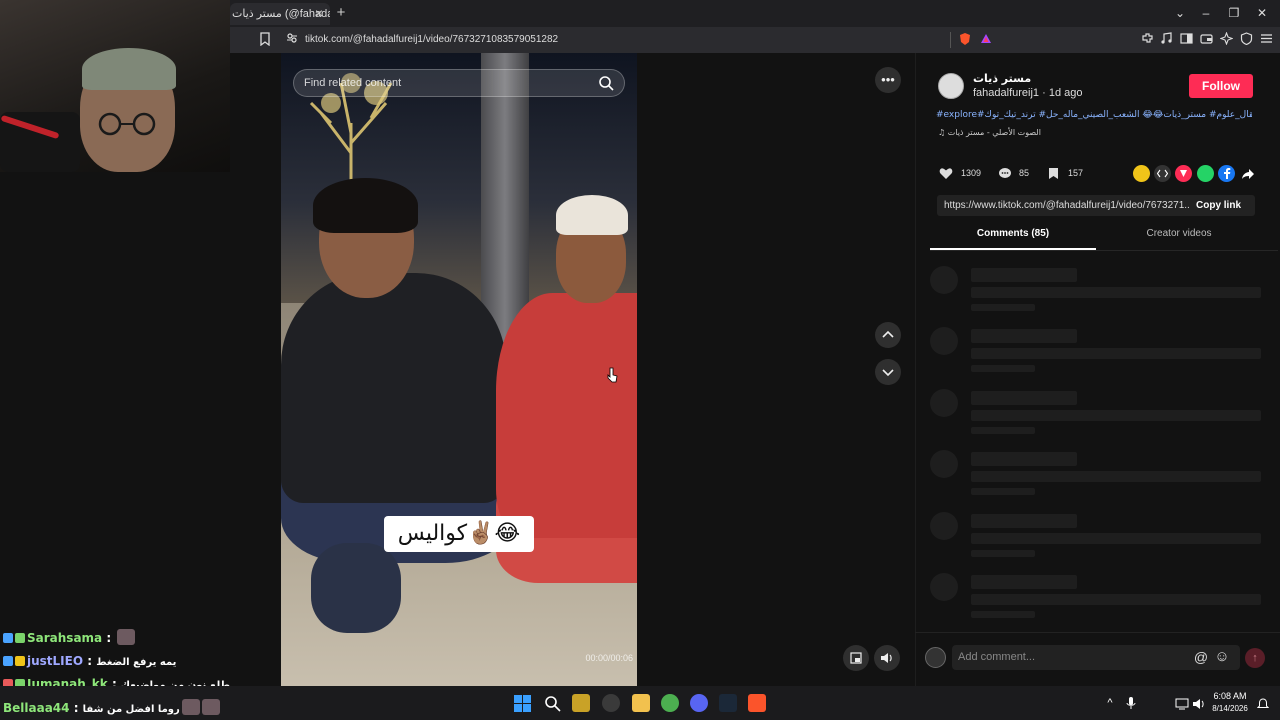 The image size is (1280, 720). What do you see at coordinates (951, 86) in the screenshot?
I see `author-avatar` at bounding box center [951, 86].